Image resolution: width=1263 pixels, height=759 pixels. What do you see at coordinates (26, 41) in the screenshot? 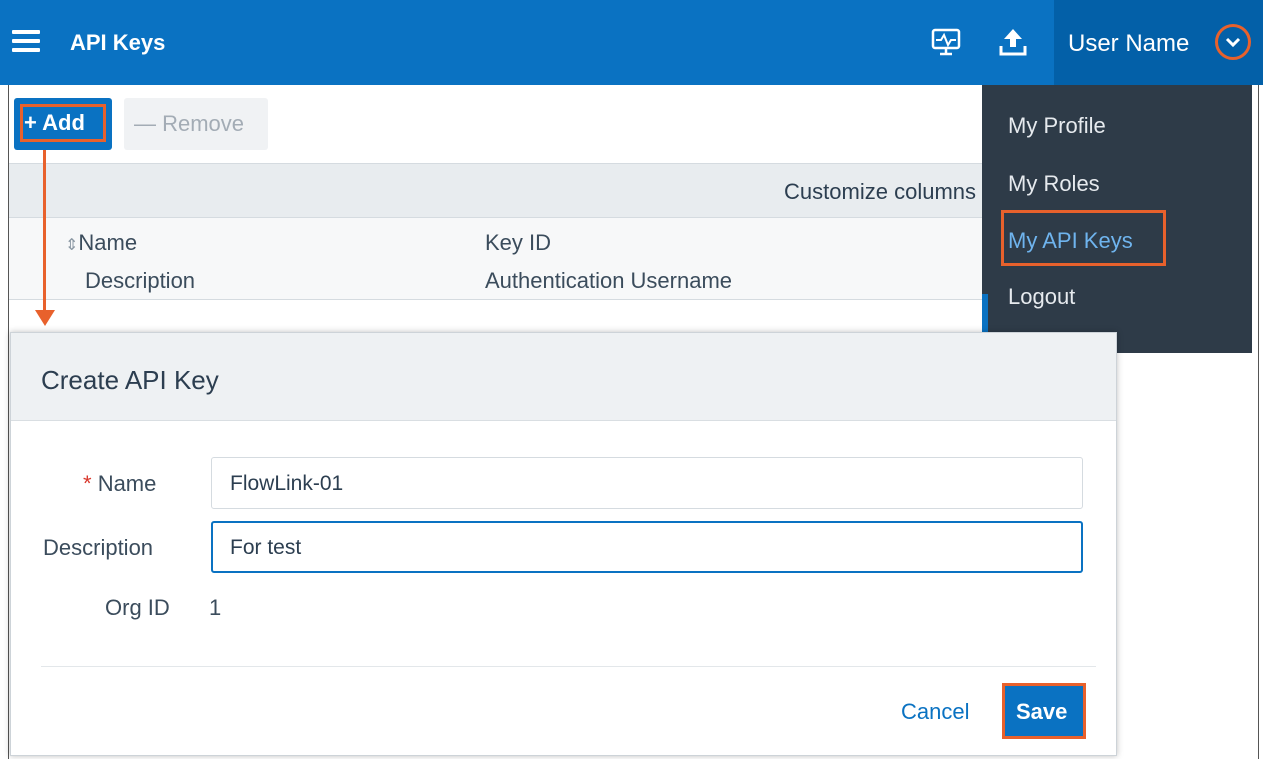
I see `menu-icon` at bounding box center [26, 41].